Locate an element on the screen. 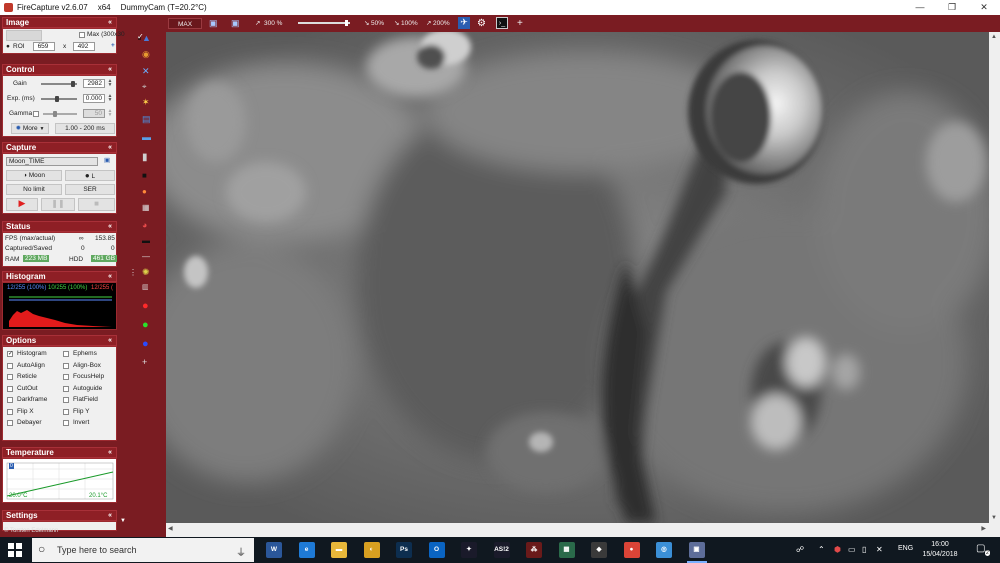 The height and width of the screenshot is (563, 1000). zoom-200-button: 200% is located at coordinates (441, 23).